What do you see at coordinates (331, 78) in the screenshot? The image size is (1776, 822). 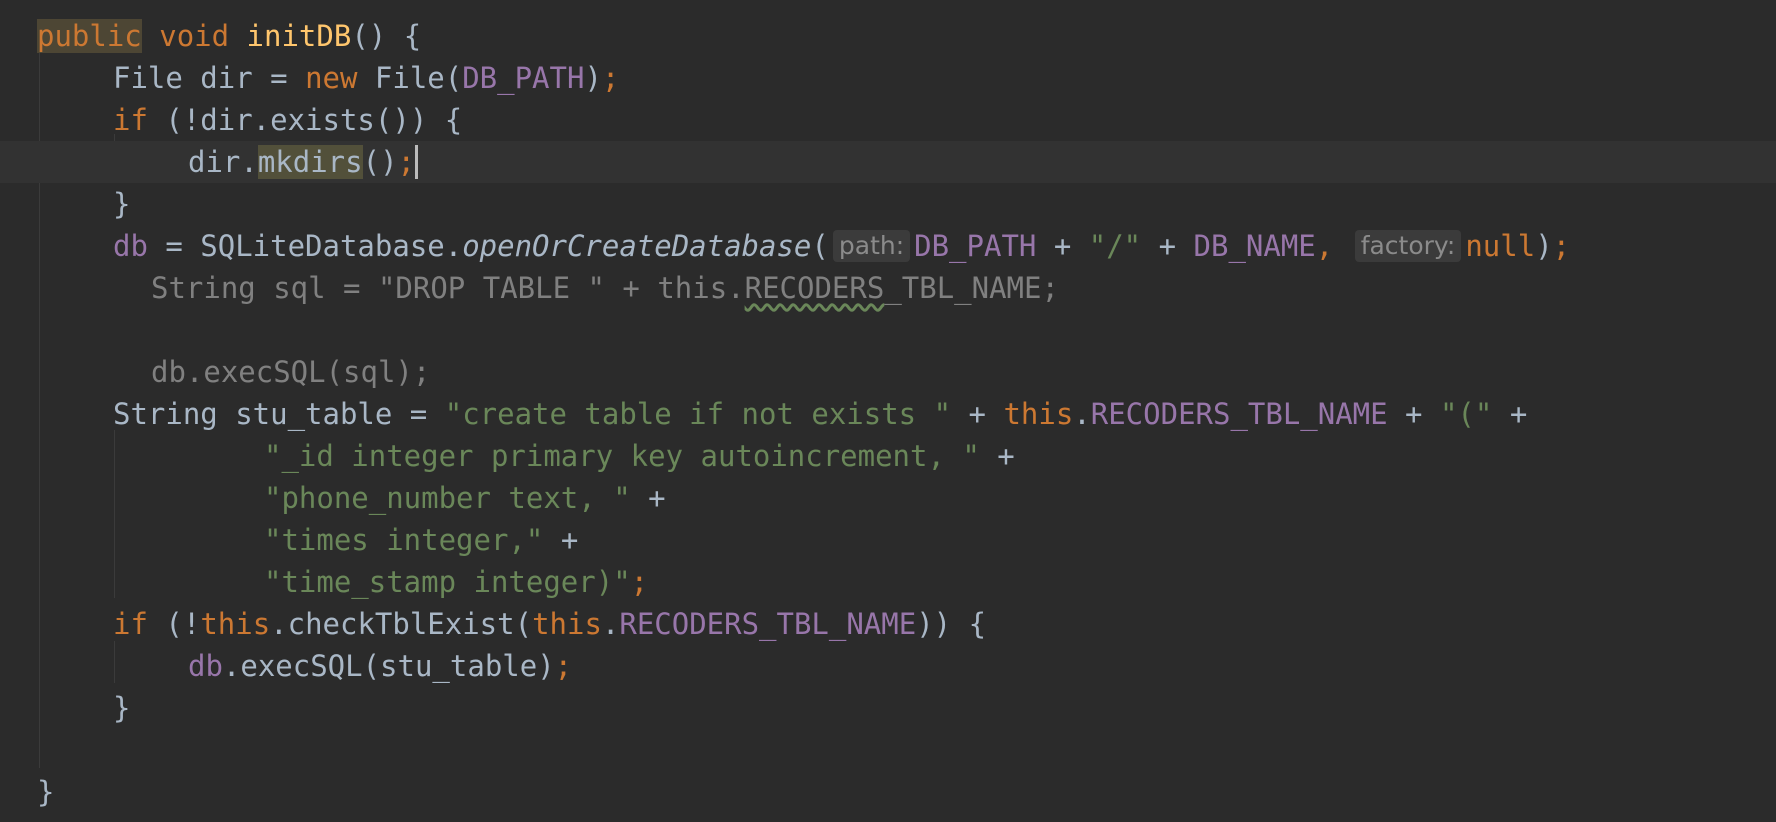 I see `keyword: new` at bounding box center [331, 78].